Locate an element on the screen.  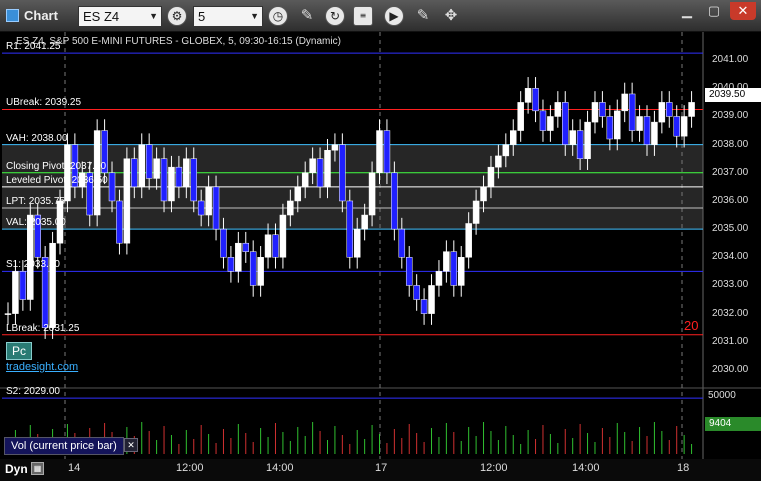
level-label-9: S2: 2029.00 is located at coordinates (33, 392).